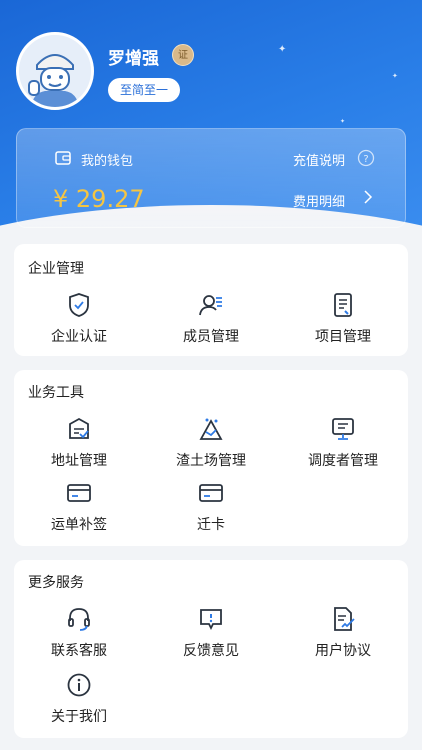 The width and height of the screenshot is (422, 750). Describe the element at coordinates (79, 685) in the screenshot. I see `info-icon` at that location.